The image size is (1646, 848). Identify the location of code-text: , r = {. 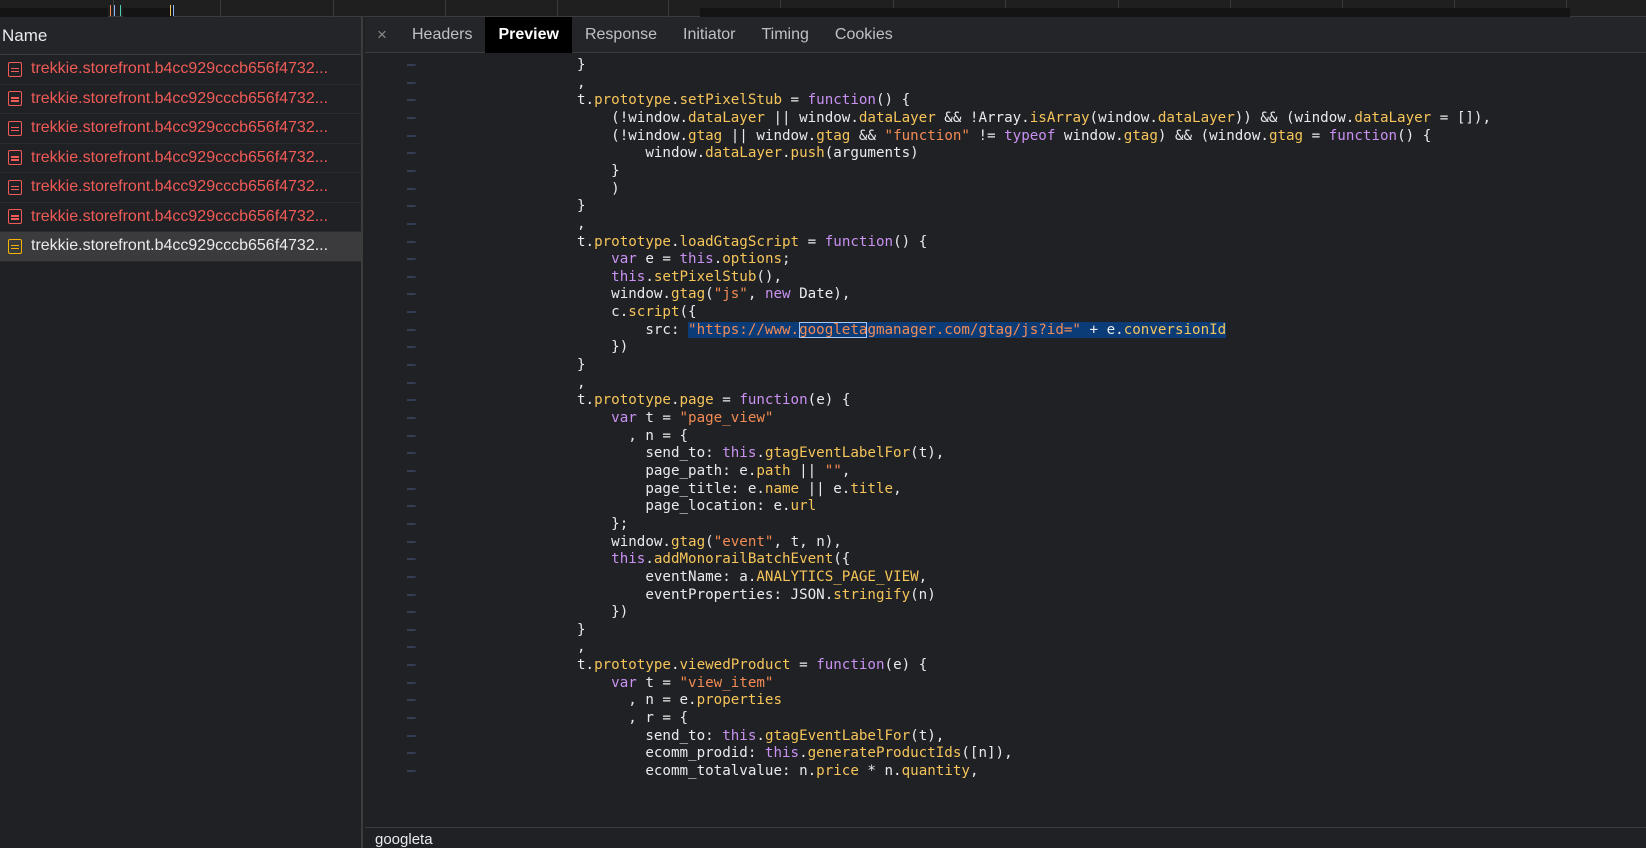
(633, 718).